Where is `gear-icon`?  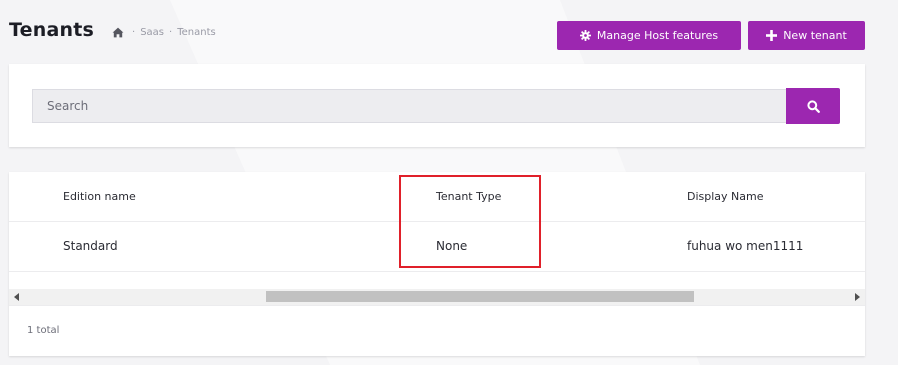 gear-icon is located at coordinates (585, 35).